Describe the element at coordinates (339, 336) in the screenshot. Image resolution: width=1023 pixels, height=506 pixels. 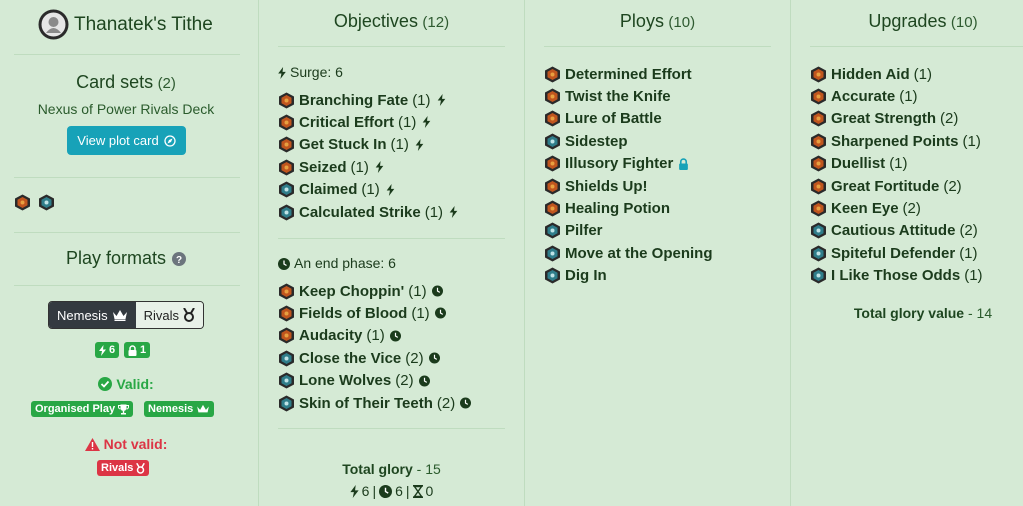
I see `card-row: Audacity (1)` at that location.